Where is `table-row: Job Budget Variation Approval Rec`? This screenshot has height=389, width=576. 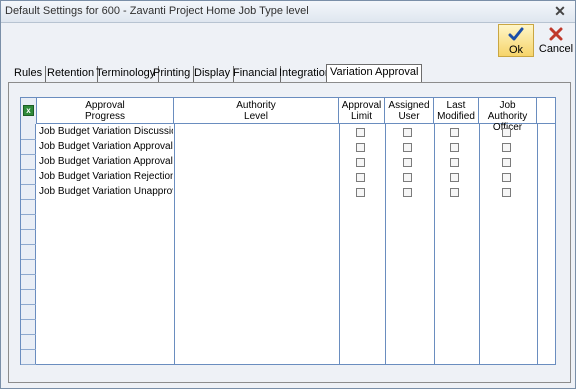
table-row: Job Budget Variation Approval Rec is located at coordinates (296, 162).